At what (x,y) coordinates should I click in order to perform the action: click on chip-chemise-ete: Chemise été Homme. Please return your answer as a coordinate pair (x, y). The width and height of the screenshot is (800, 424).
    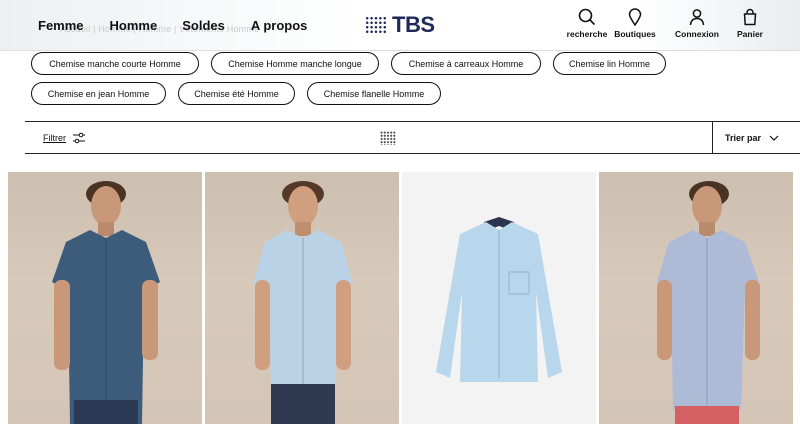
    Looking at the image, I should click on (236, 93).